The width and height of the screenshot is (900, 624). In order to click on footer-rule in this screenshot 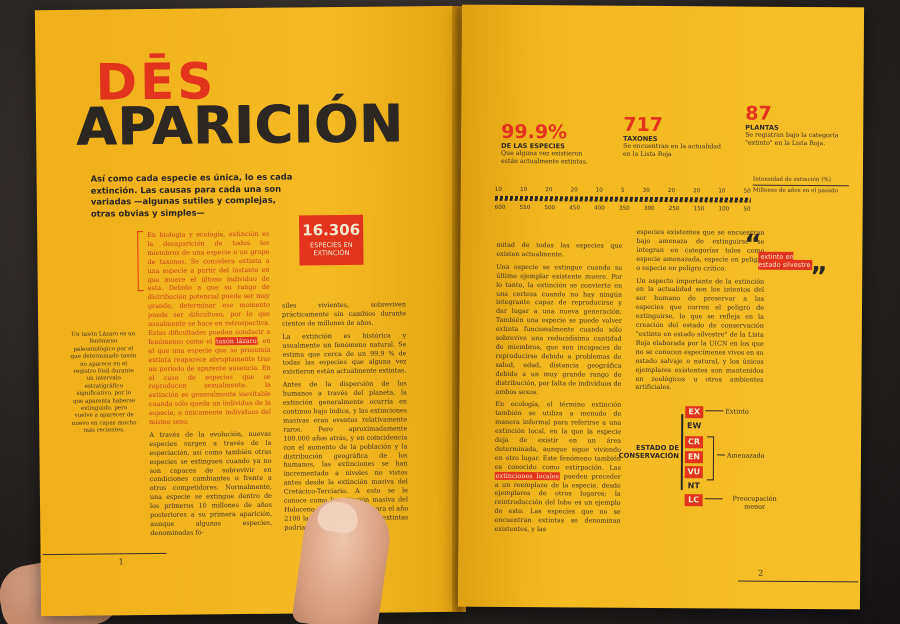, I will do `click(104, 554)`.